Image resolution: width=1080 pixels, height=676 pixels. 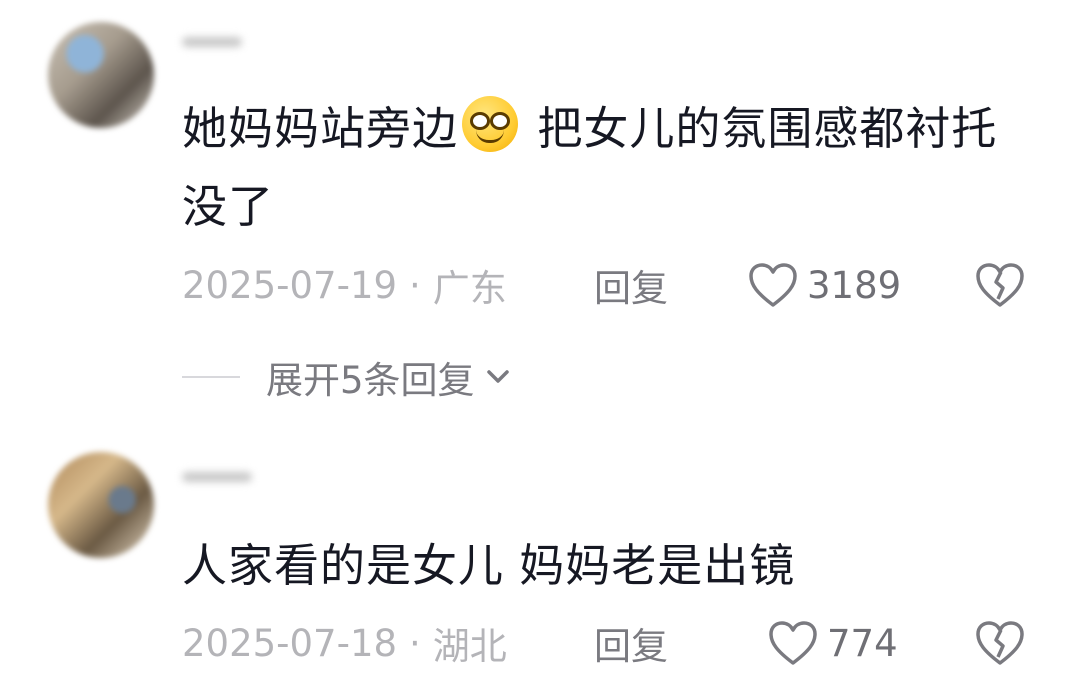 What do you see at coordinates (489, 565) in the screenshot?
I see `comment-text: 人家看的是女儿 妈妈老是出镜` at bounding box center [489, 565].